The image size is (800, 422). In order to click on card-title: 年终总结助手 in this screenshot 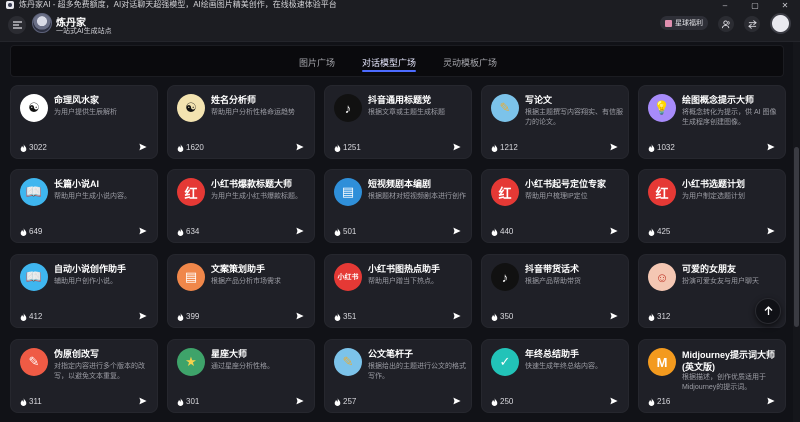, I will do `click(552, 354)`.